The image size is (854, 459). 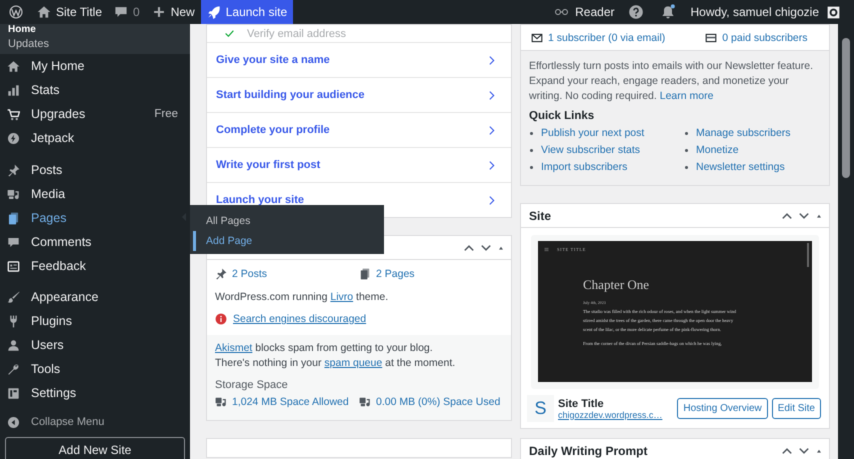 What do you see at coordinates (229, 33) in the screenshot?
I see `checkmark-icon` at bounding box center [229, 33].